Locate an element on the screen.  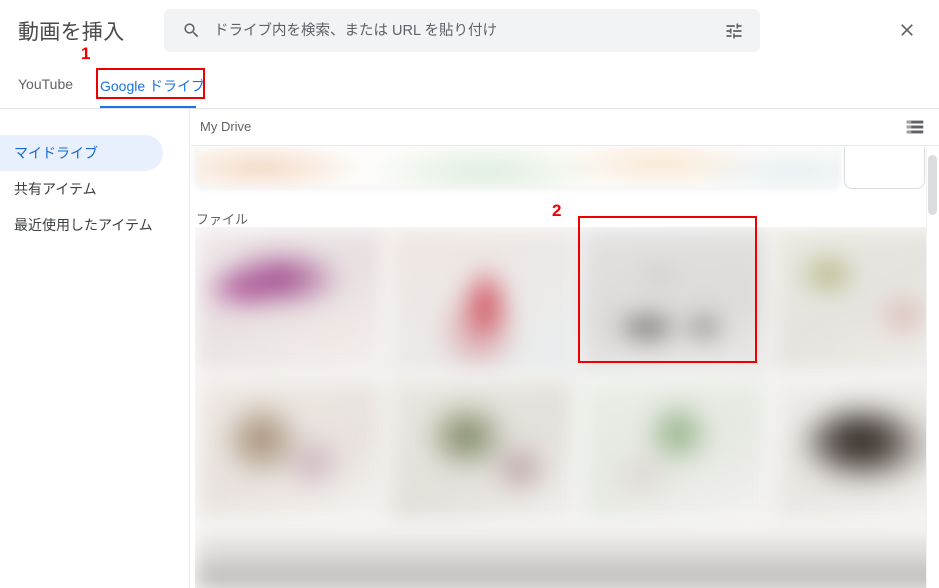
tune-filter-icon is located at coordinates (734, 31).